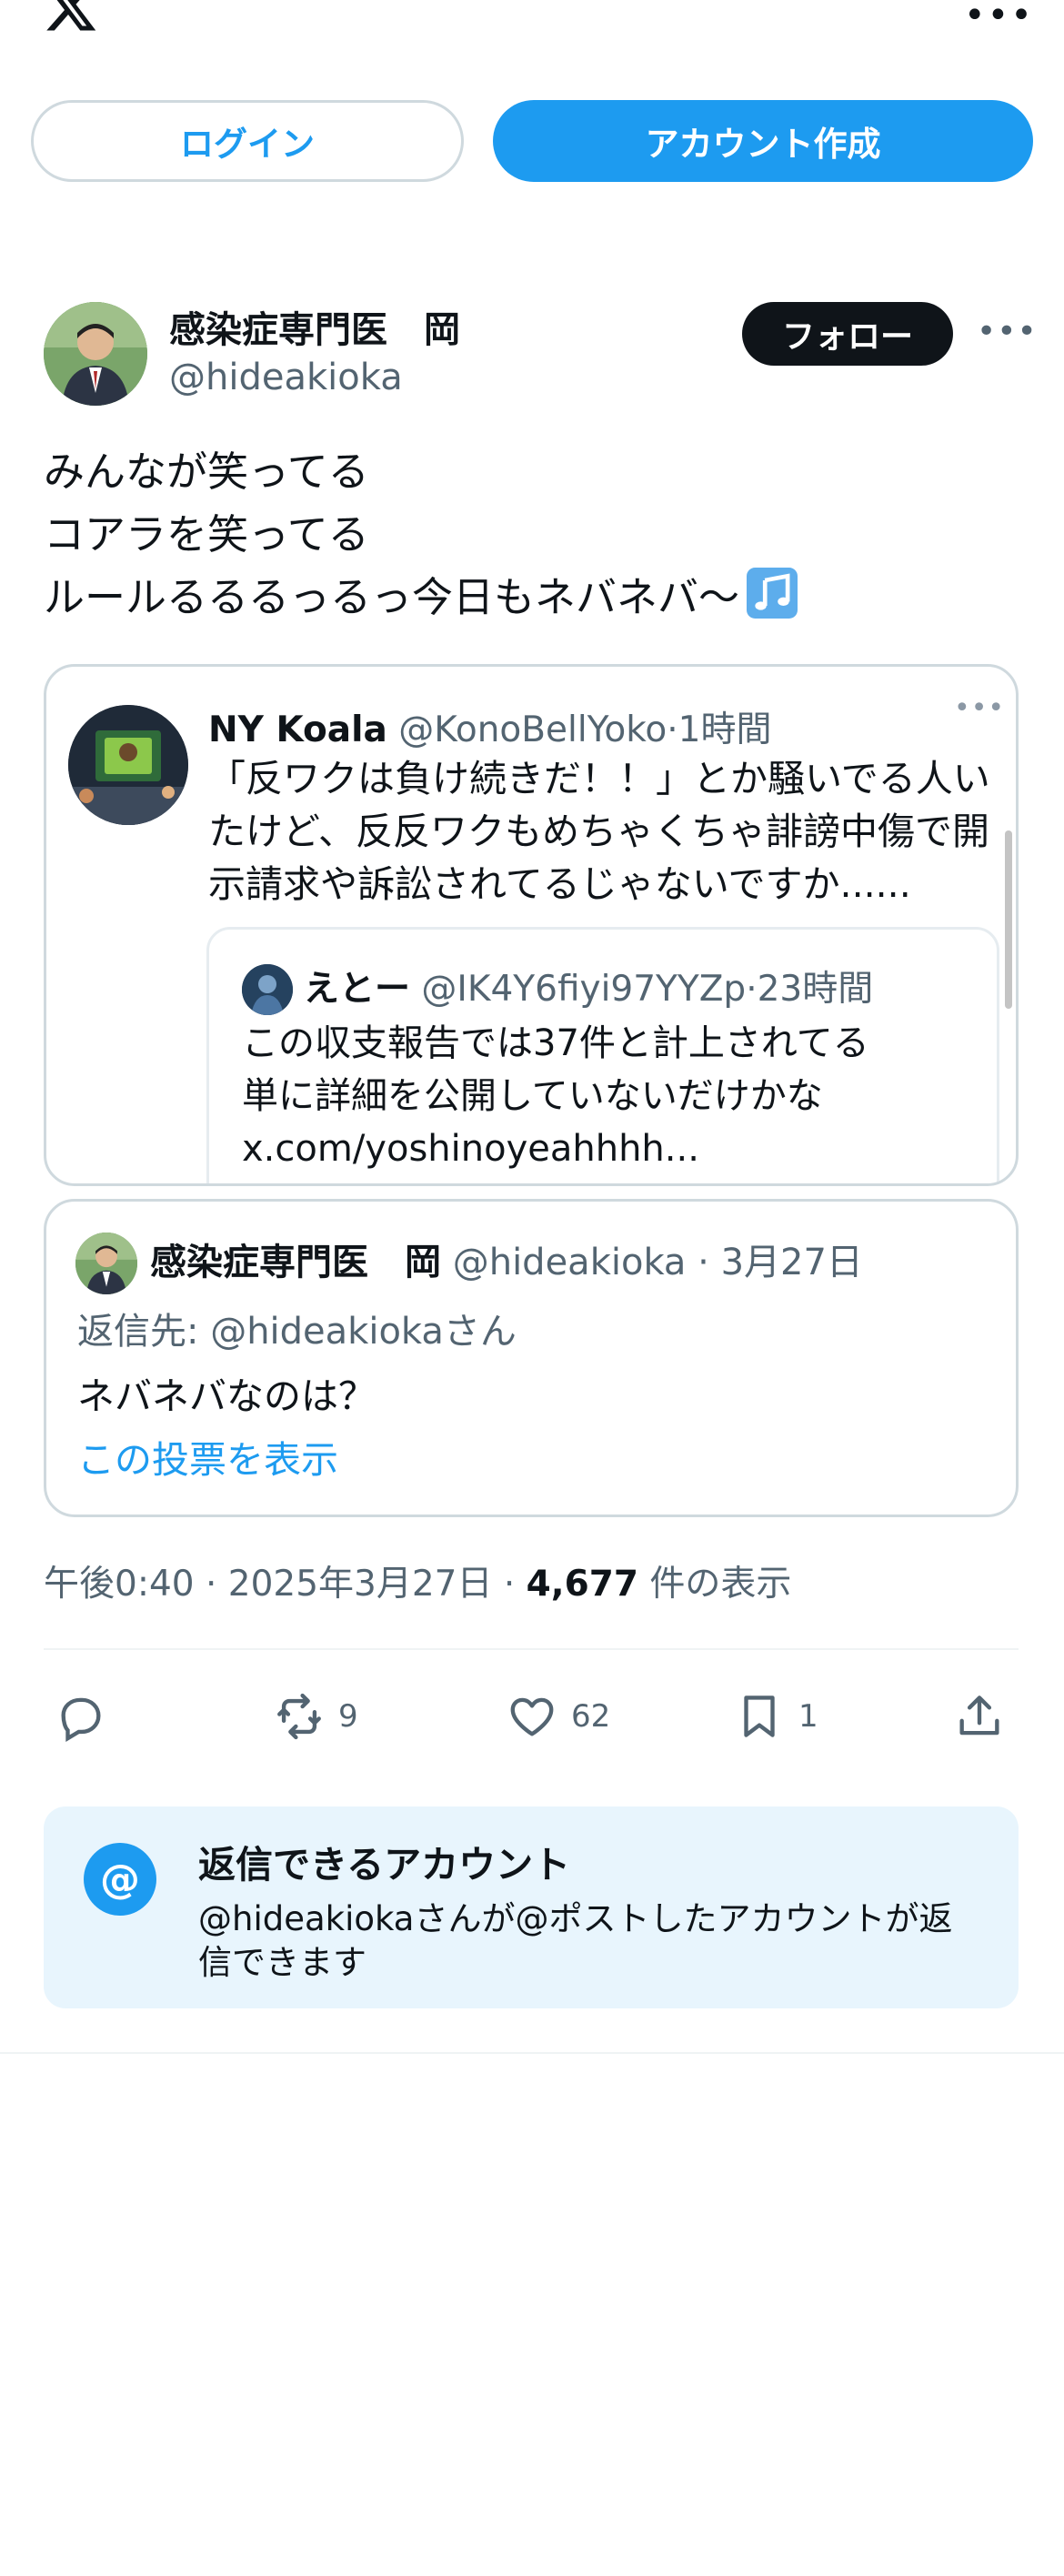  I want to click on quoted-post-time: 1時間, so click(725, 729).